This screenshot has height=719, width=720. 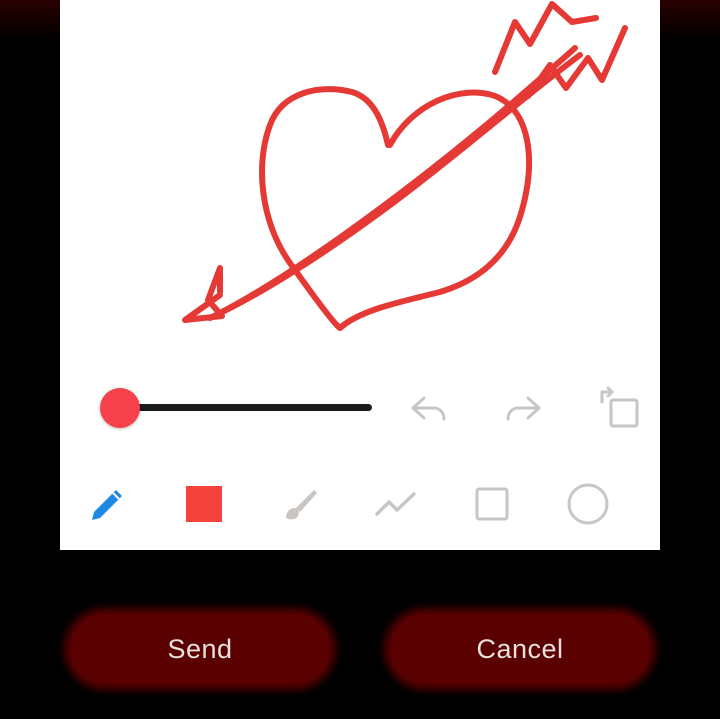 What do you see at coordinates (203, 294) in the screenshot?
I see `arrowhead-stroke` at bounding box center [203, 294].